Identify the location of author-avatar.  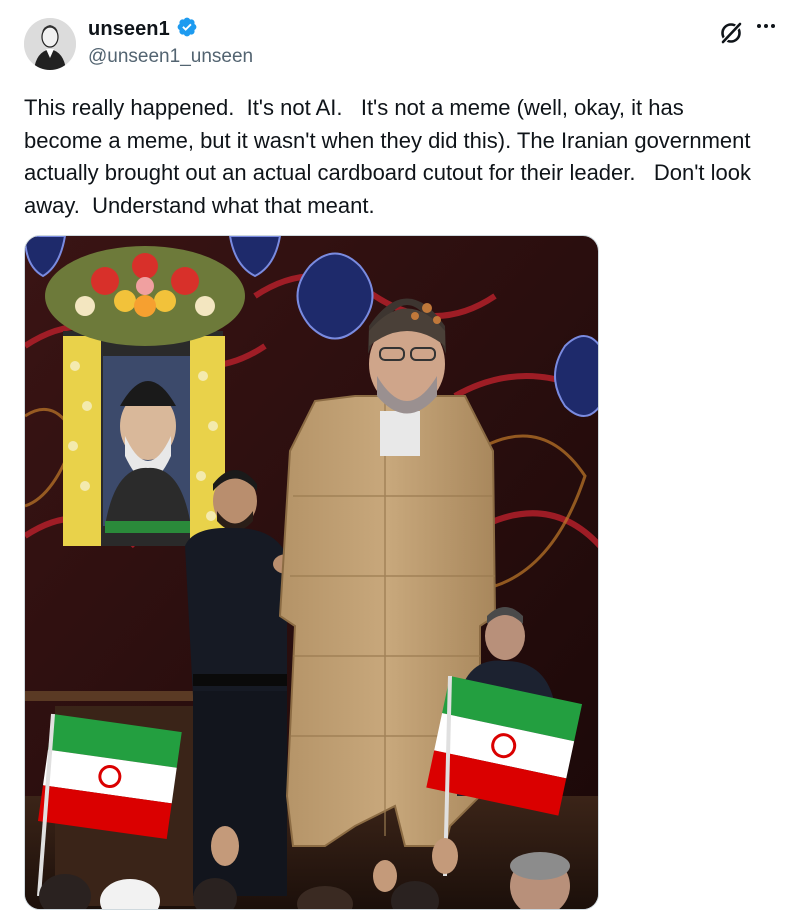
(50, 44).